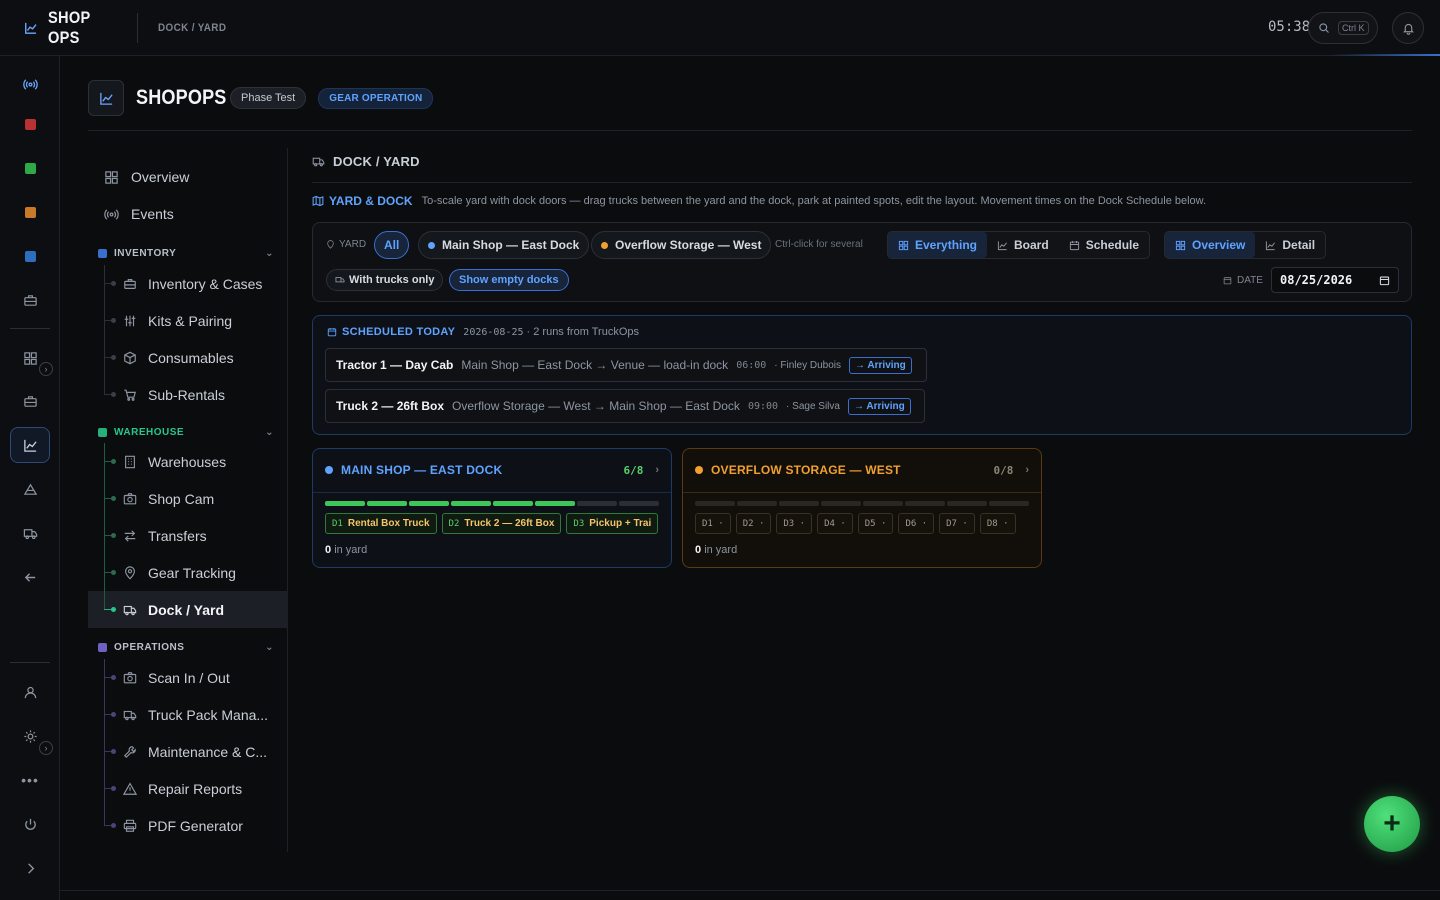 The height and width of the screenshot is (900, 1440). What do you see at coordinates (188, 498) in the screenshot?
I see `nav-item-shop-cam: Shop Cam` at bounding box center [188, 498].